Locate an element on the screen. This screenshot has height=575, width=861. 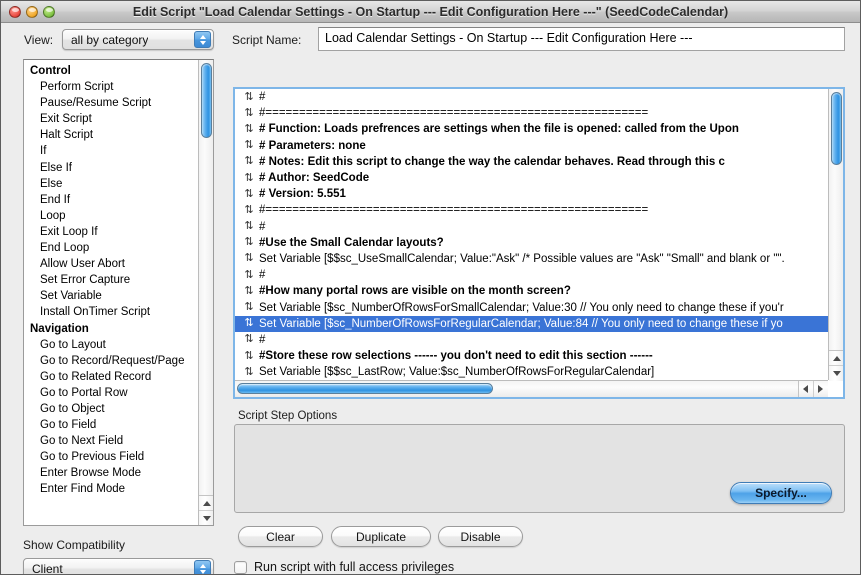
script-step-options-label: Script Step Options is located at coordinates (288, 416).